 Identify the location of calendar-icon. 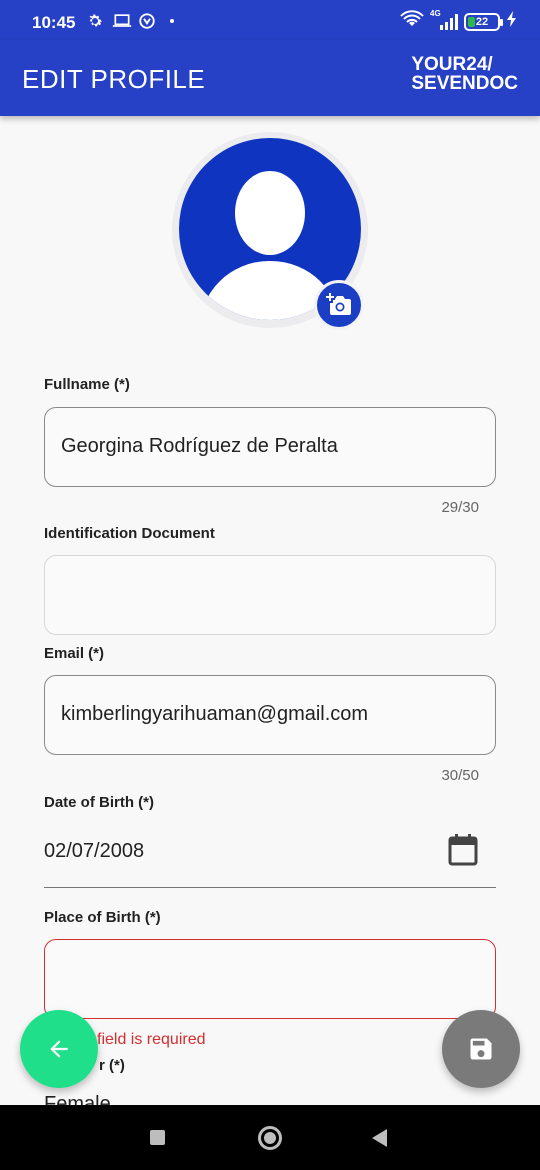
(463, 850).